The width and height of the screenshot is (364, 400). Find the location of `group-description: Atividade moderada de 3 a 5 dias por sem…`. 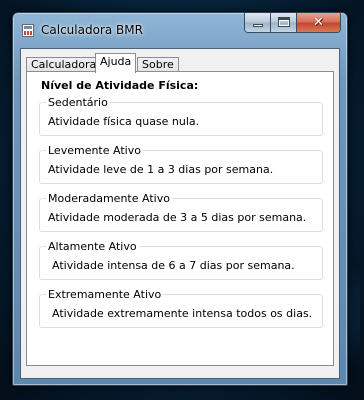

group-description: Atividade moderada de 3 a 5 dias por sem… is located at coordinates (177, 217).